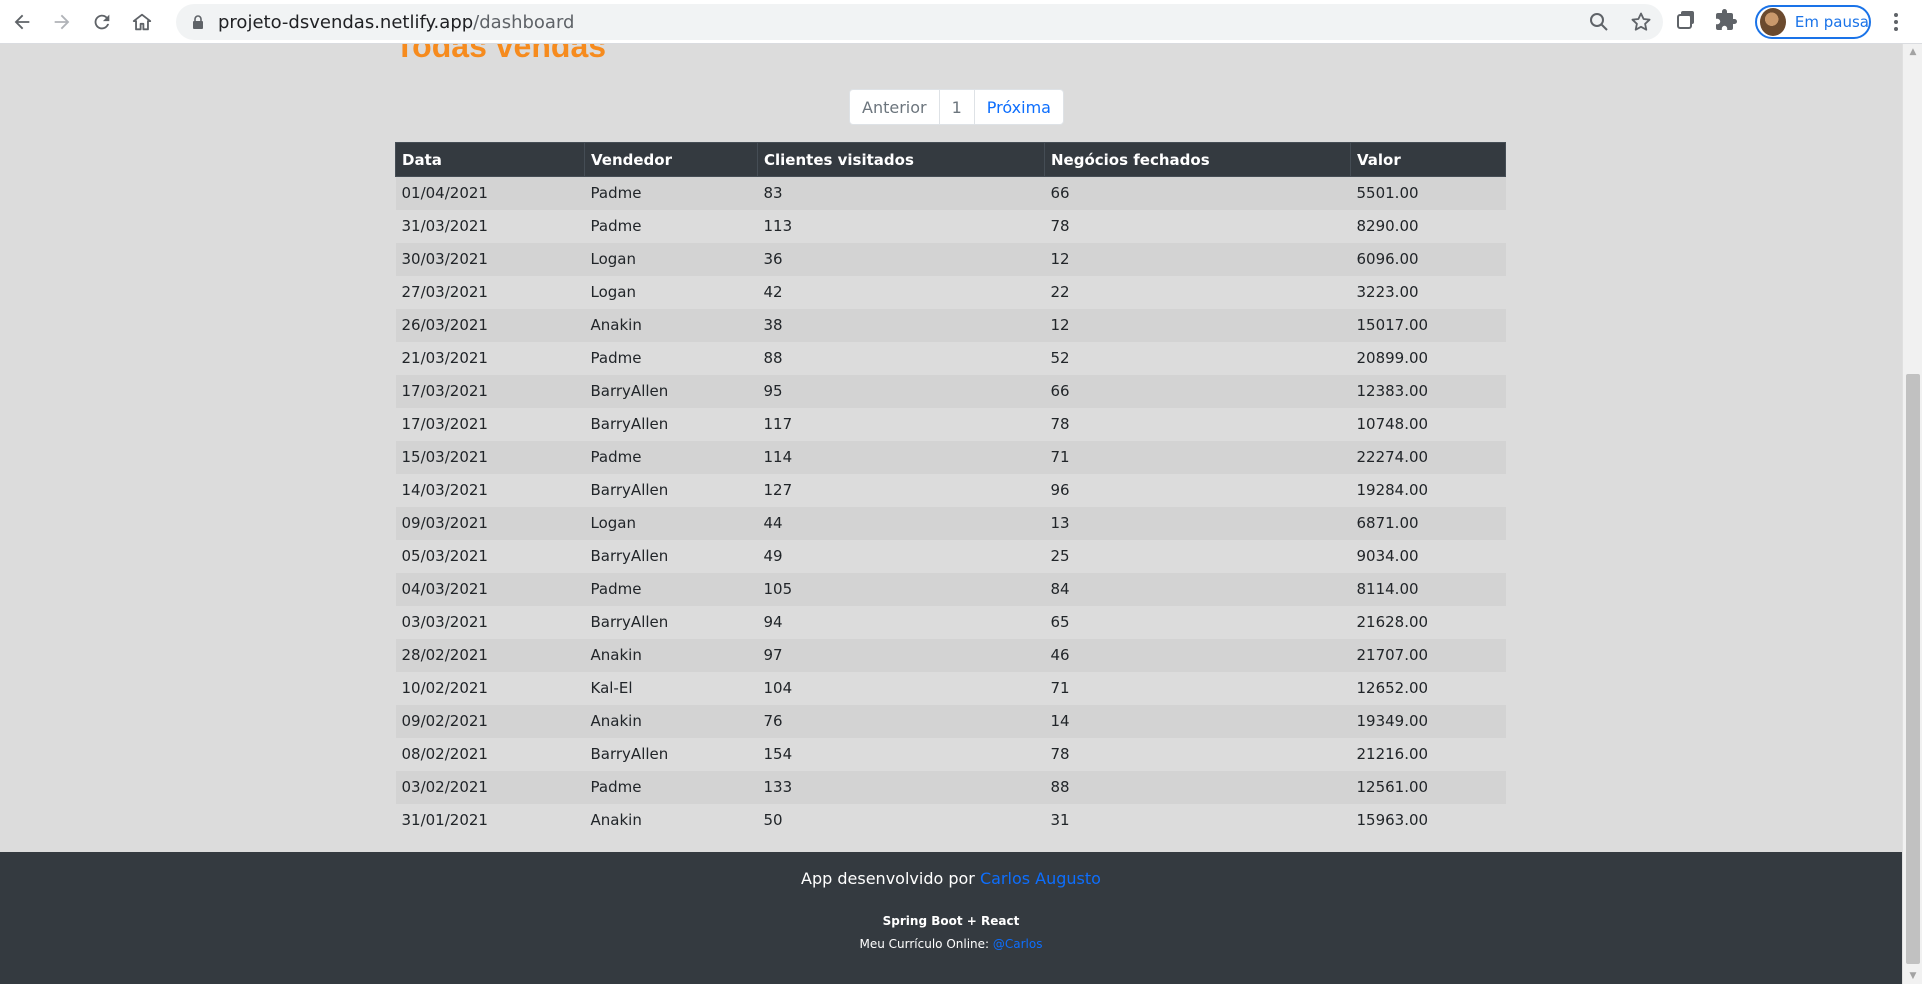  Describe the element at coordinates (1641, 22) in the screenshot. I see `star-icon` at that location.